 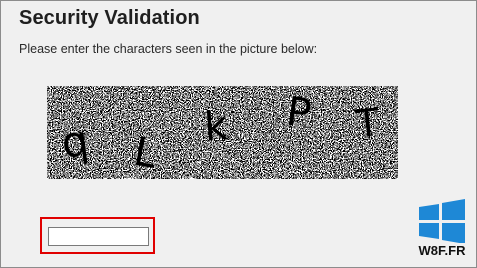 I want to click on captcha-character: k, so click(x=216, y=127).